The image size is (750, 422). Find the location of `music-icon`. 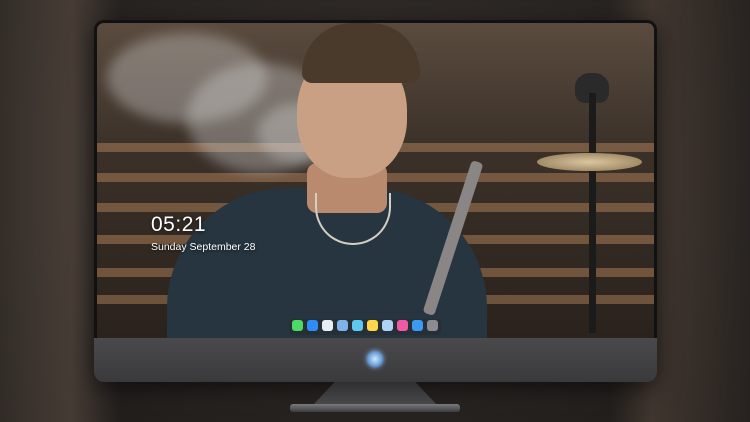

music-icon is located at coordinates (402, 325).